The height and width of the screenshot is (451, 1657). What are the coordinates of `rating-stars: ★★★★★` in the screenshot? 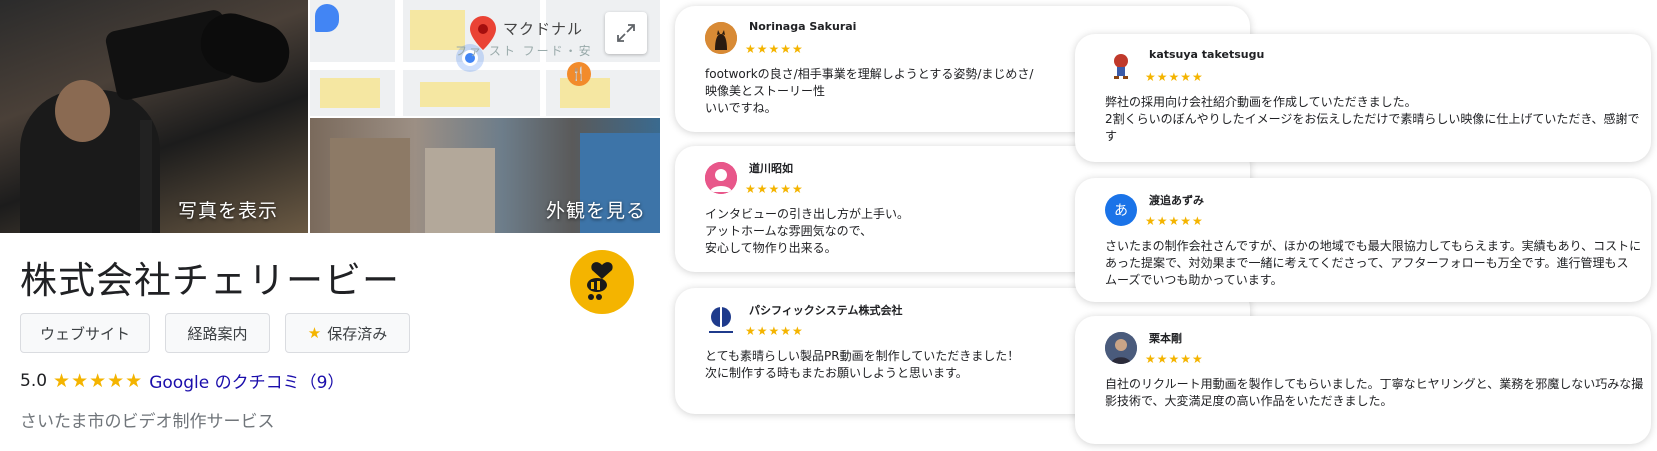 It's located at (98, 380).